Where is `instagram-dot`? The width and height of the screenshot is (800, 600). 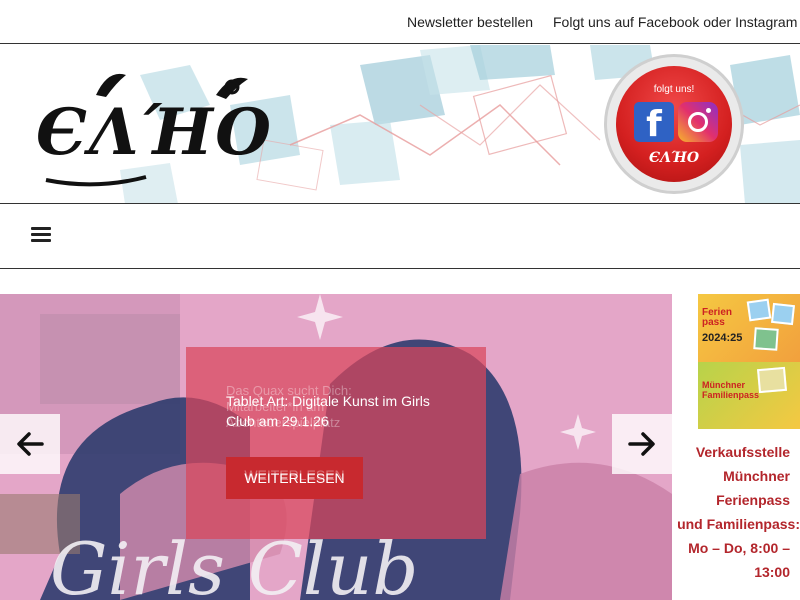
instagram-dot is located at coordinates (708, 110).